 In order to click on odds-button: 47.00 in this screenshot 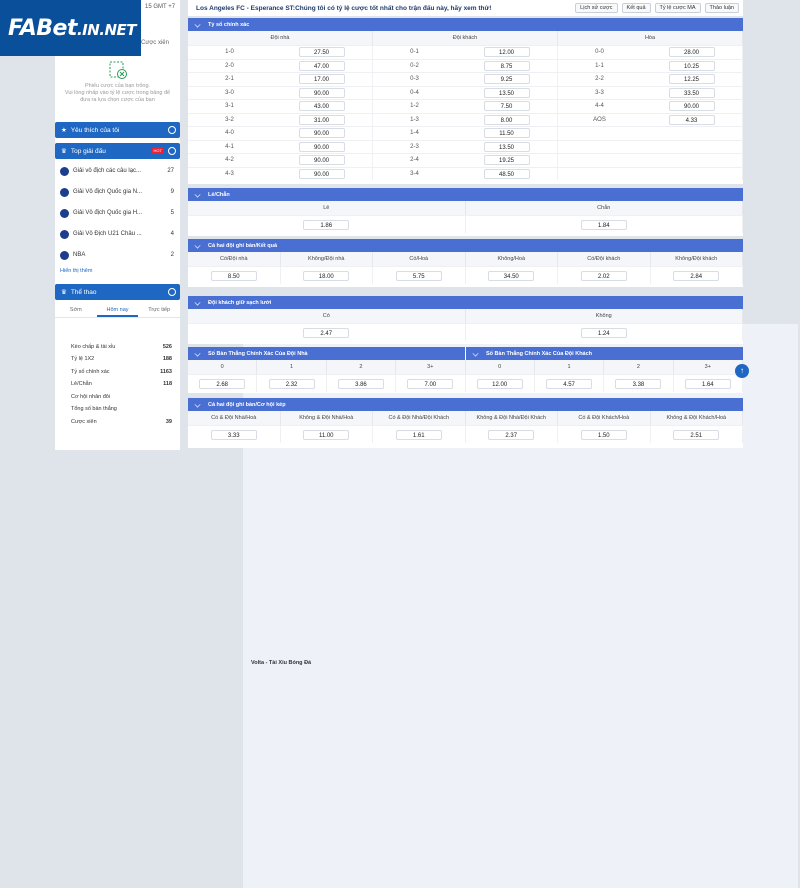, I will do `click(321, 65)`.